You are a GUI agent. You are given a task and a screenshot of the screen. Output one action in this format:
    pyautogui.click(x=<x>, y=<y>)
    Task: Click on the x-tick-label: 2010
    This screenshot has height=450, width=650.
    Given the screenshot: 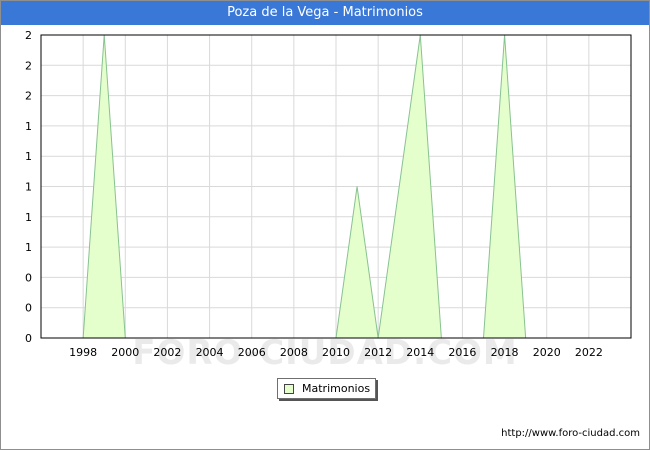 What is the action you would take?
    pyautogui.click(x=336, y=352)
    